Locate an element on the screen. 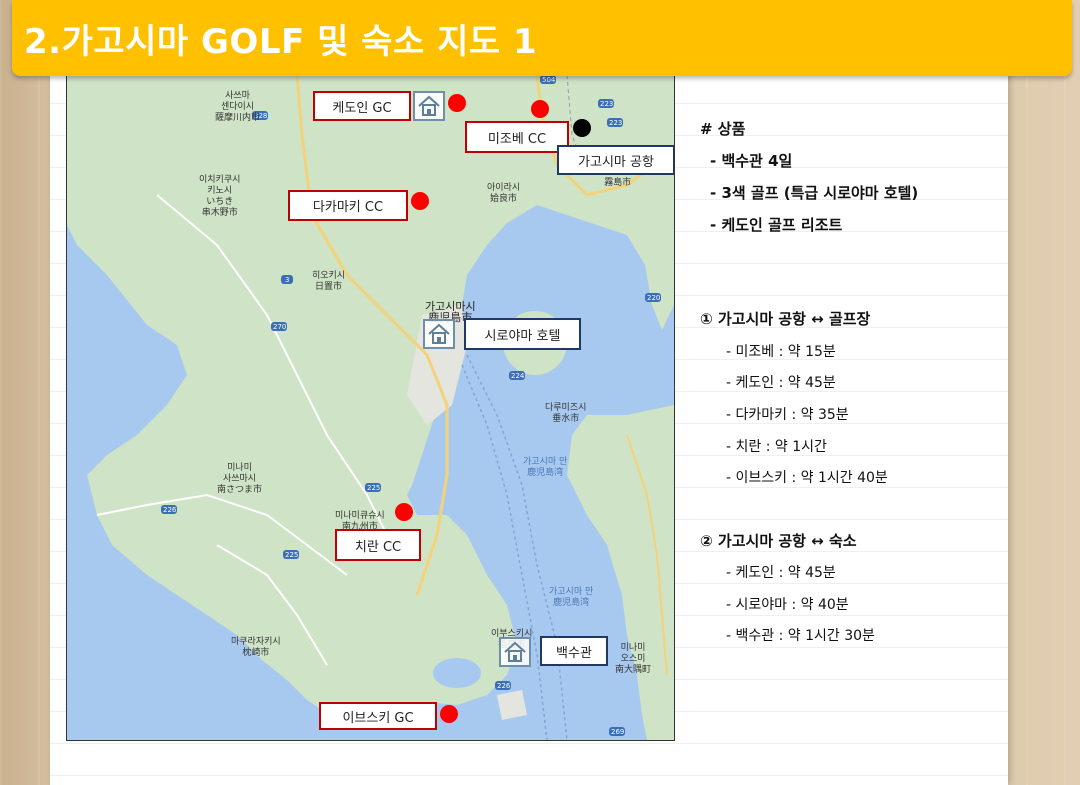 This screenshot has width=1080, height=785. airport-hotel-item: - 백수관 : 약 1시간 30분 is located at coordinates (800, 636).